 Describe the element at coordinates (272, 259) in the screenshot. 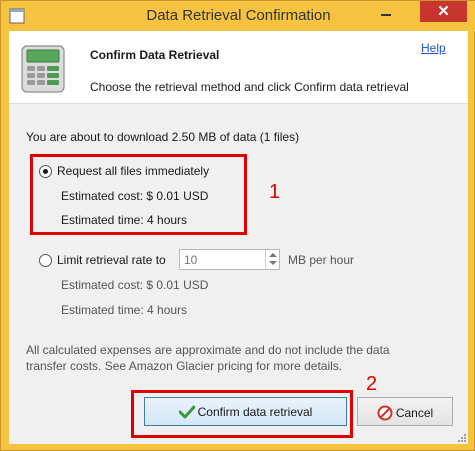

I see `rate-limit-spinner` at that location.